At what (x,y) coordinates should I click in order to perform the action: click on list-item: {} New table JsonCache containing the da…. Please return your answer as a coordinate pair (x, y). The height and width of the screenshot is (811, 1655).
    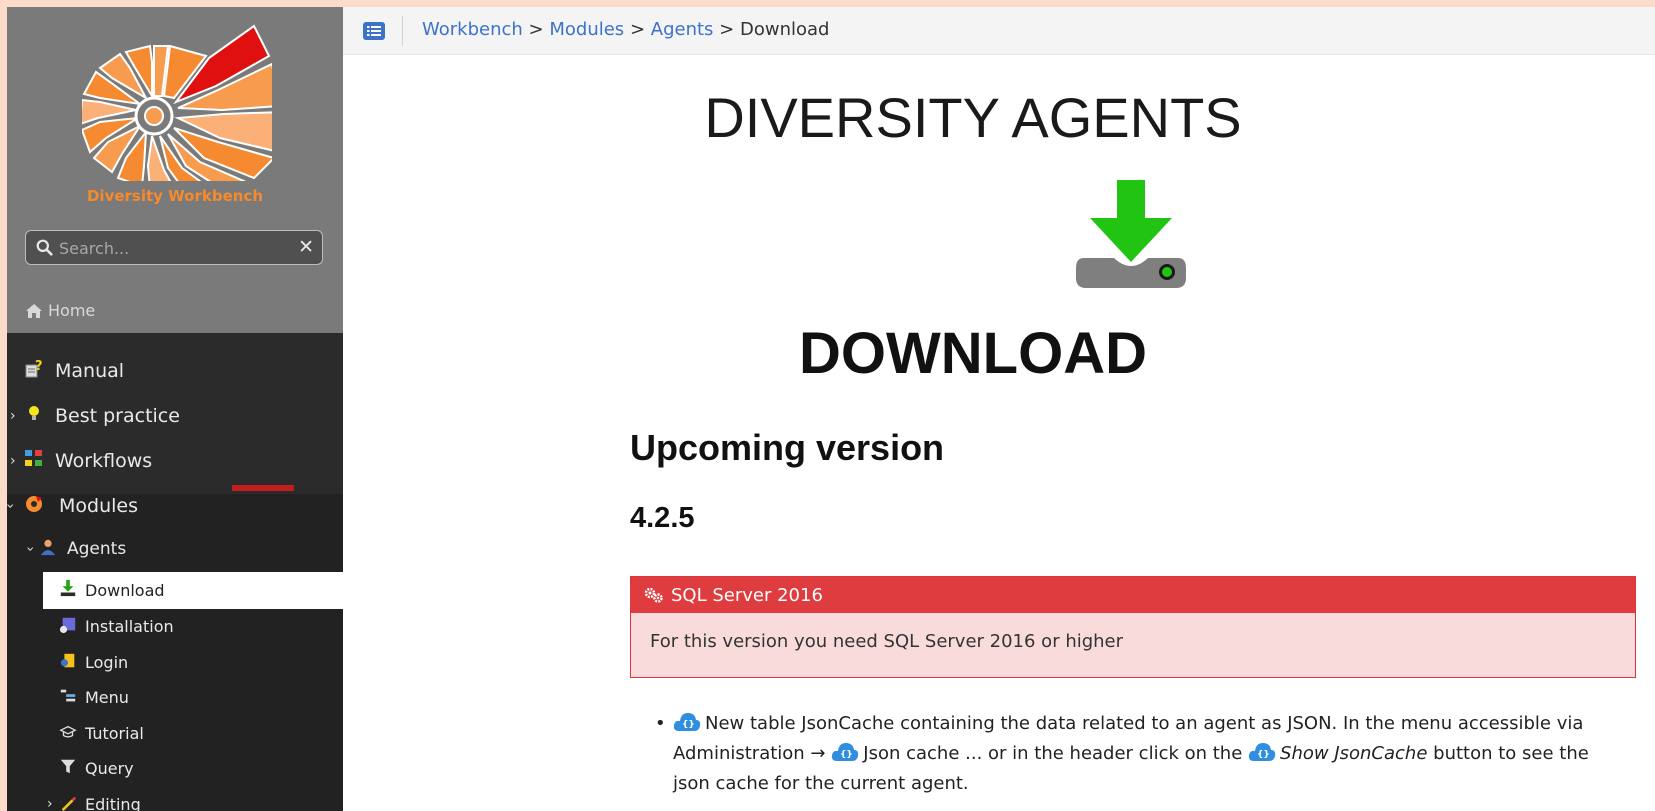
    Looking at the image, I should click on (1131, 753).